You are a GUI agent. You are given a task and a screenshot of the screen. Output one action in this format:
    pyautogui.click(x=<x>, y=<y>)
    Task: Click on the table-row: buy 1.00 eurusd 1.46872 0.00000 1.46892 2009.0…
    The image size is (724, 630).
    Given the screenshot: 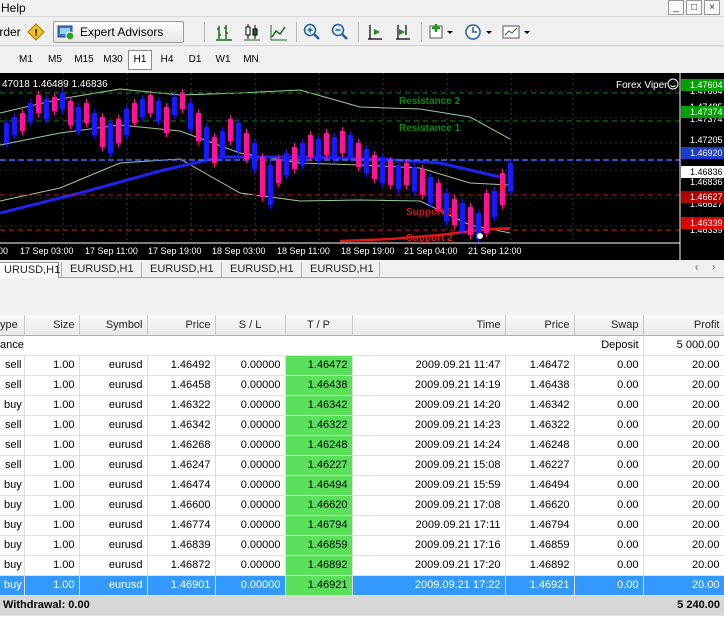 What is the action you would take?
    pyautogui.click(x=362, y=565)
    